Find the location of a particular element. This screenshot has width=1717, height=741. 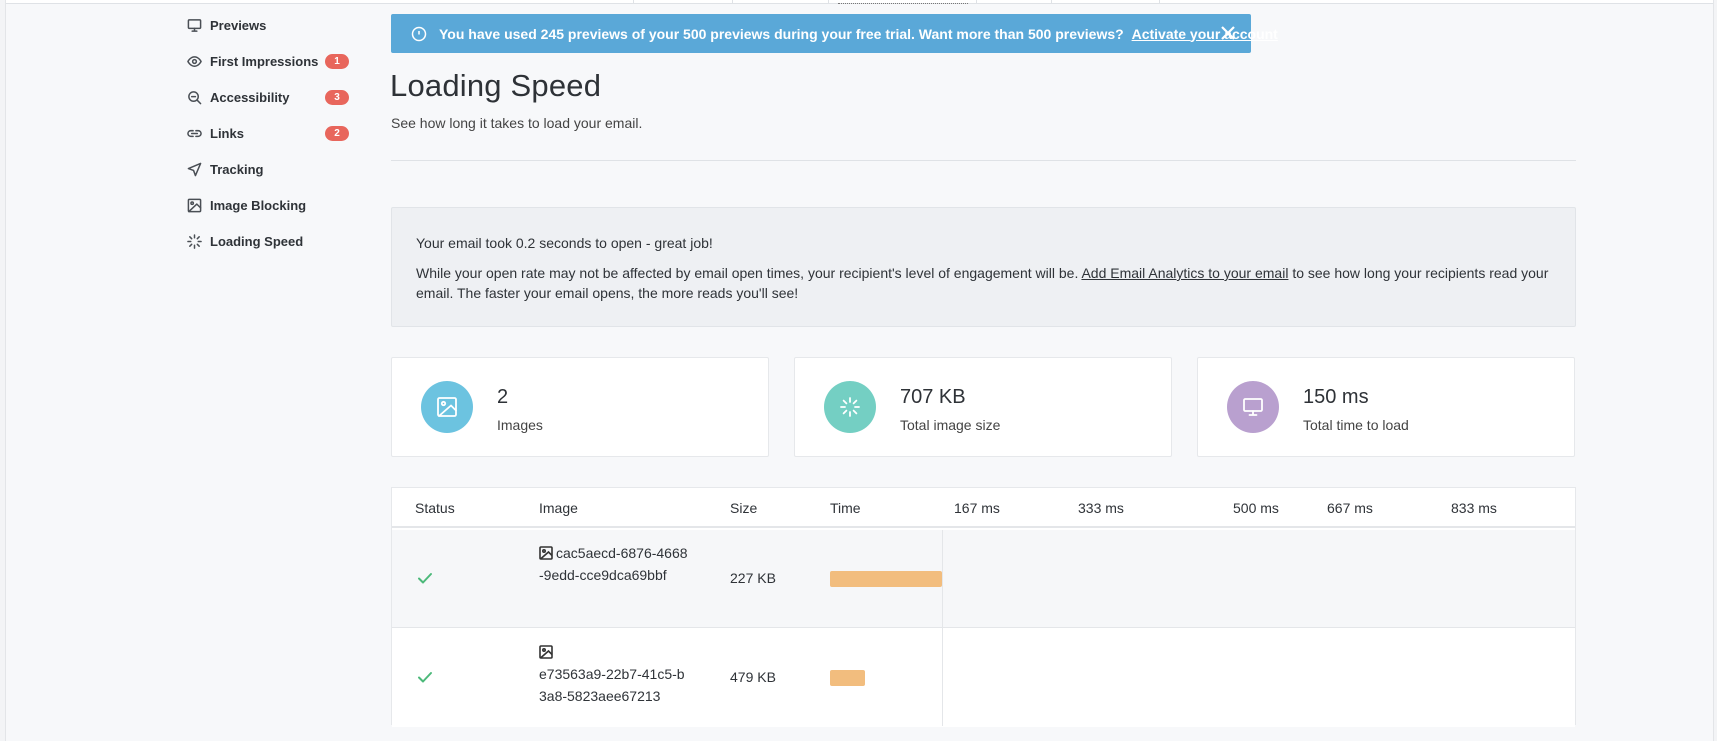

sidebar-item-label: Previews is located at coordinates (238, 25).